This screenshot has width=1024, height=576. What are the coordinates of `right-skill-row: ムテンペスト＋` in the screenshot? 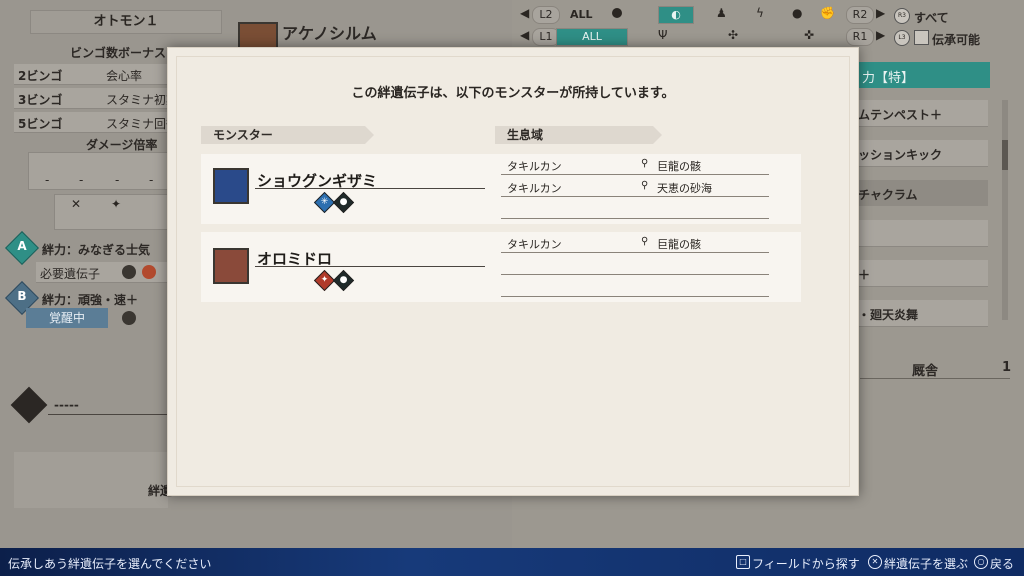 It's located at (922, 113).